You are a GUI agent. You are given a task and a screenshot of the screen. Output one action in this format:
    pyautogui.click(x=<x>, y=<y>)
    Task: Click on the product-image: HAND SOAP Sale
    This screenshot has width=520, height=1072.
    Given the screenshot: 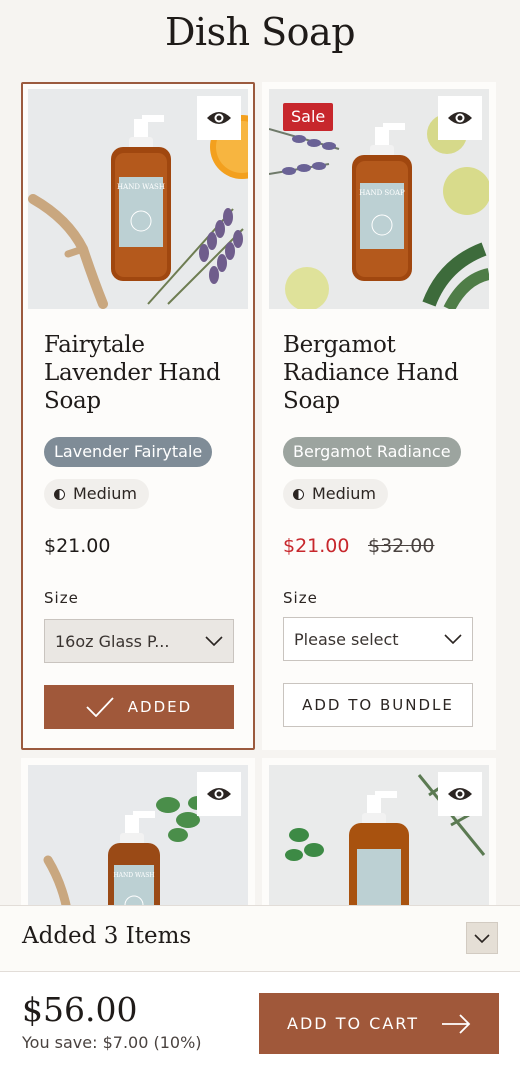 What is the action you would take?
    pyautogui.click(x=379, y=199)
    